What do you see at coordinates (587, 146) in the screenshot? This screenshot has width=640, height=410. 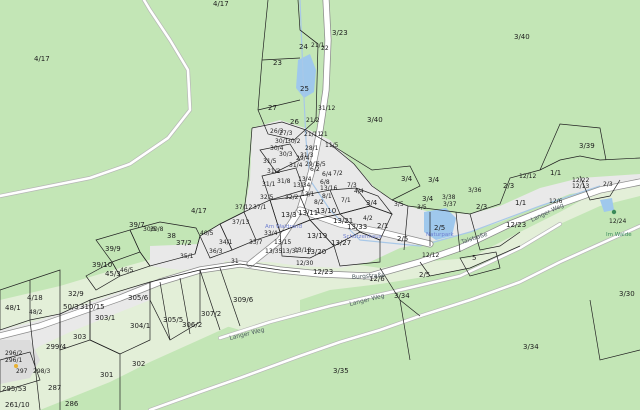 I see `parcel-3-39: 3/39` at bounding box center [587, 146].